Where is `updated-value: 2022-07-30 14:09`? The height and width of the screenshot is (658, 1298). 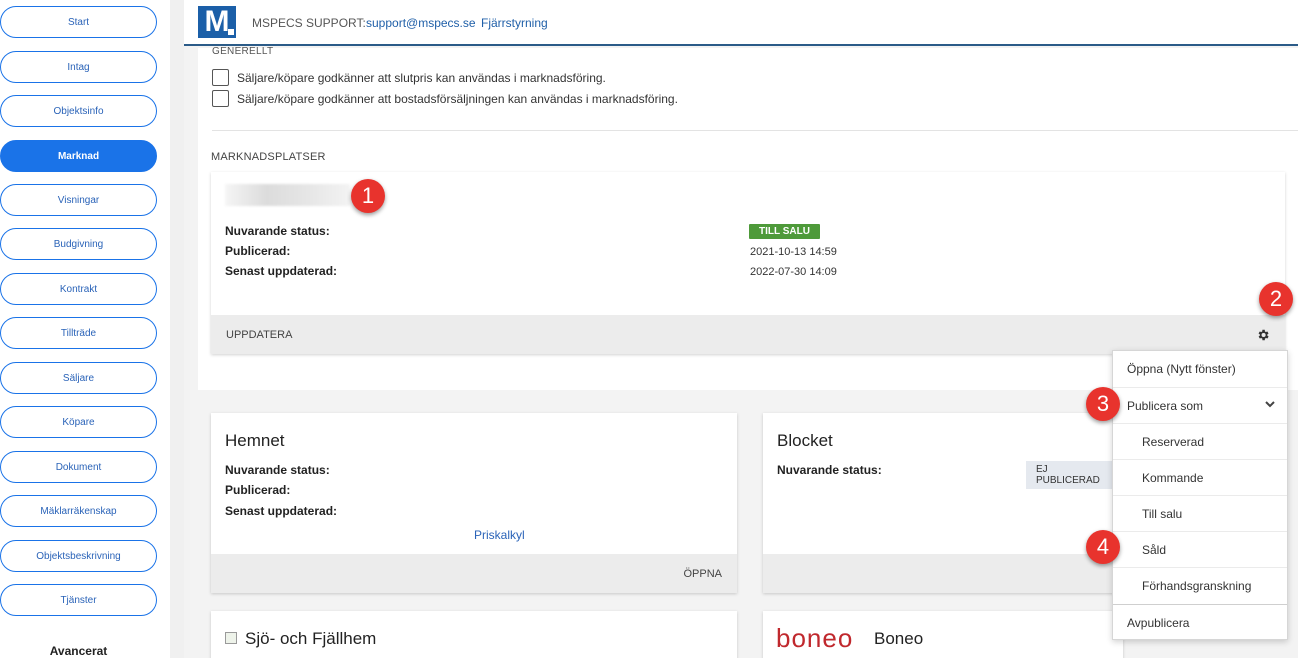 updated-value: 2022-07-30 14:09 is located at coordinates (793, 272).